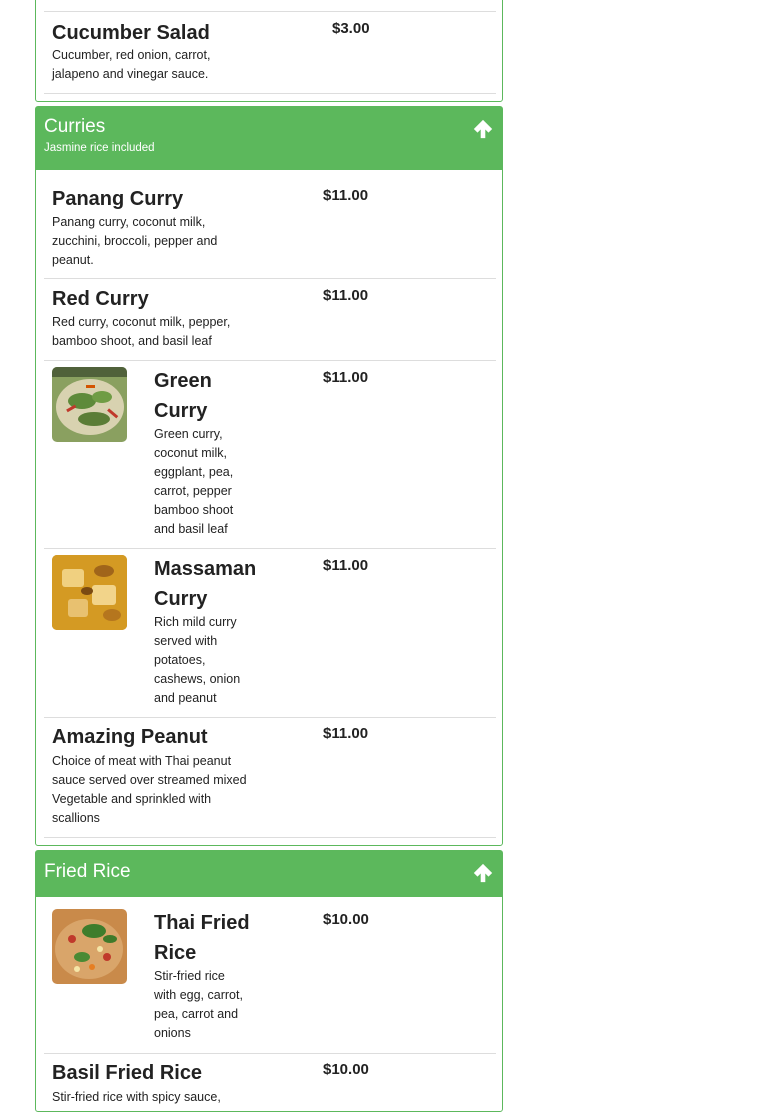  Describe the element at coordinates (202, 938) in the screenshot. I see `item-name: Thai Fried Rice` at that location.